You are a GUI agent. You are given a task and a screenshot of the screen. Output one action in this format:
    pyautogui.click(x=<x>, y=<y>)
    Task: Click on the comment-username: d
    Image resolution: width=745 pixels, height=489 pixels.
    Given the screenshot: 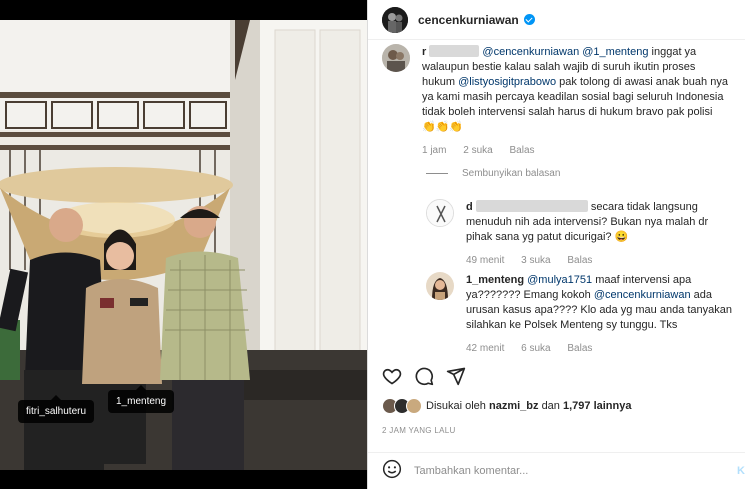 What is the action you would take?
    pyautogui.click(x=469, y=207)
    